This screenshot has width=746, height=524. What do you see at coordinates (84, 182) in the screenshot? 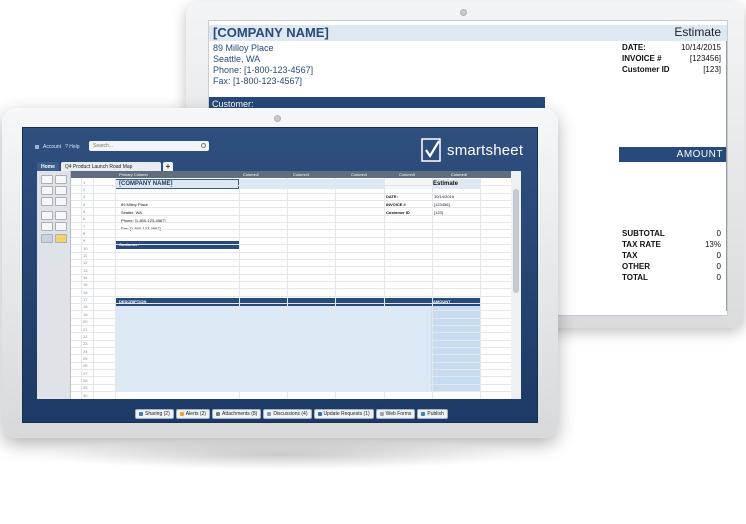
I see `row-number: 1` at bounding box center [84, 182].